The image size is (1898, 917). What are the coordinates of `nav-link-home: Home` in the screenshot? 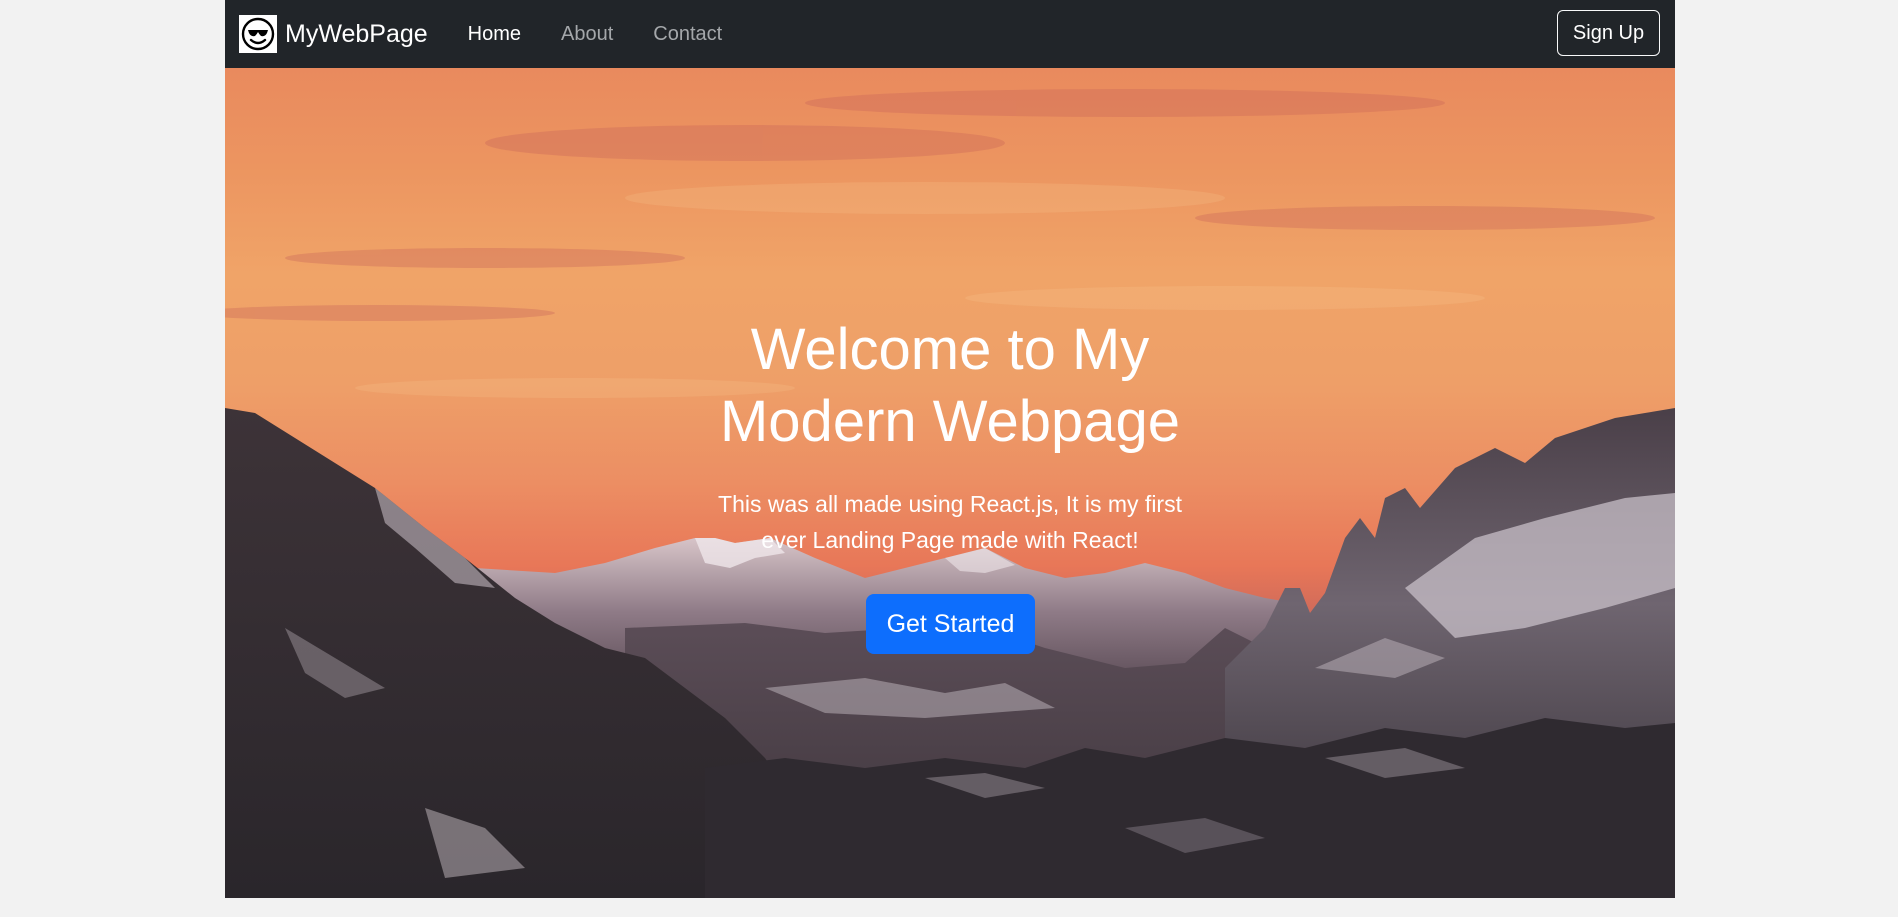 It's located at (494, 34).